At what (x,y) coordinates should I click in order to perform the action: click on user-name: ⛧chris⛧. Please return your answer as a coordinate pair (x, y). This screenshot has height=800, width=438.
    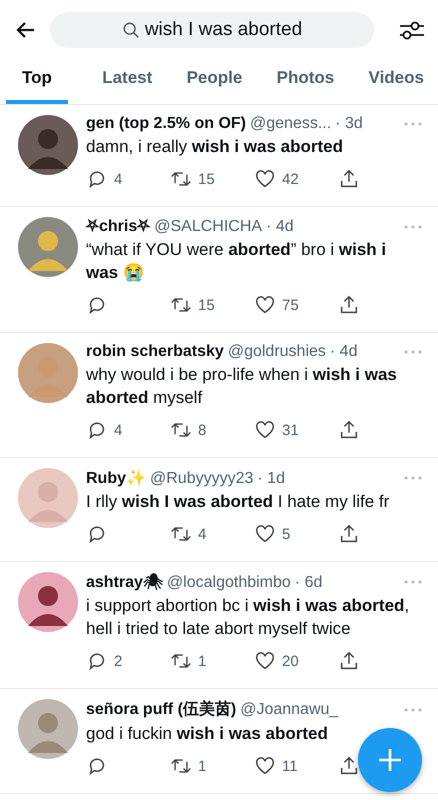
    Looking at the image, I should click on (118, 226).